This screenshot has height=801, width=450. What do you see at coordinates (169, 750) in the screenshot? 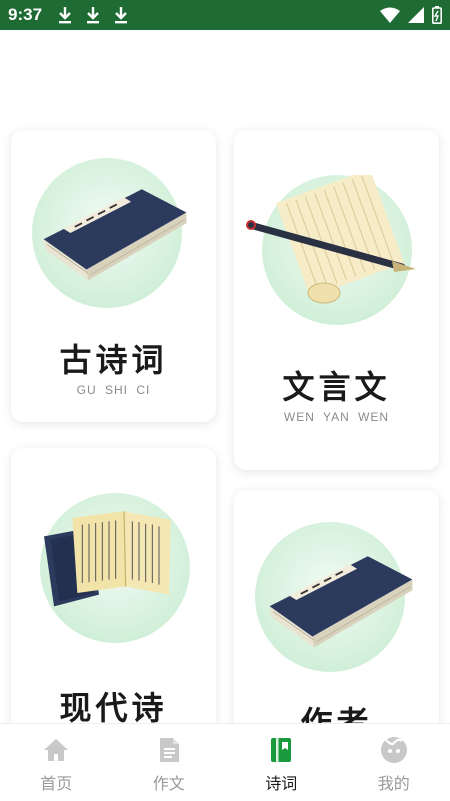
I see `document-icon` at bounding box center [169, 750].